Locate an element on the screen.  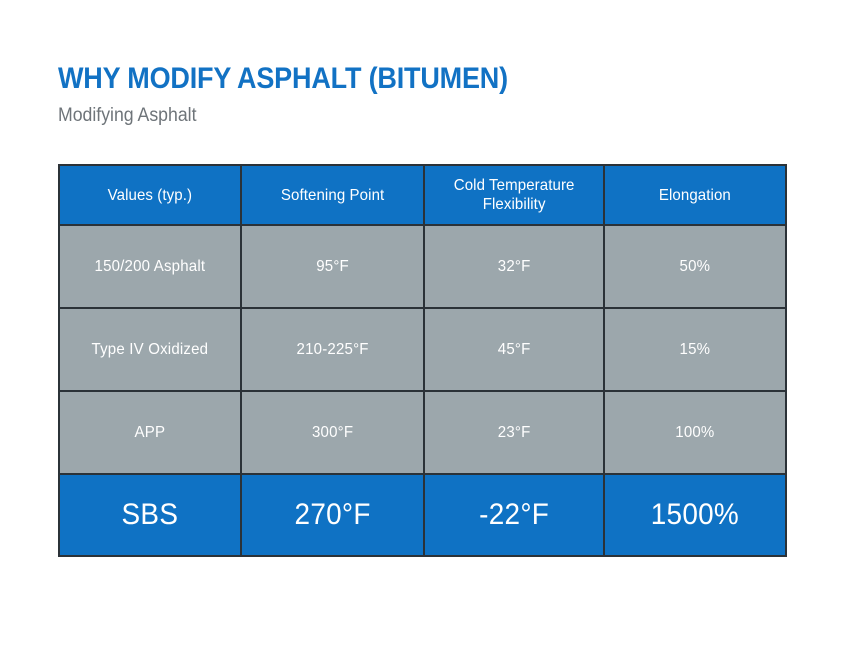
table-row-highlighted: SBS 270°F -22°F 1500% is located at coordinates (422, 515).